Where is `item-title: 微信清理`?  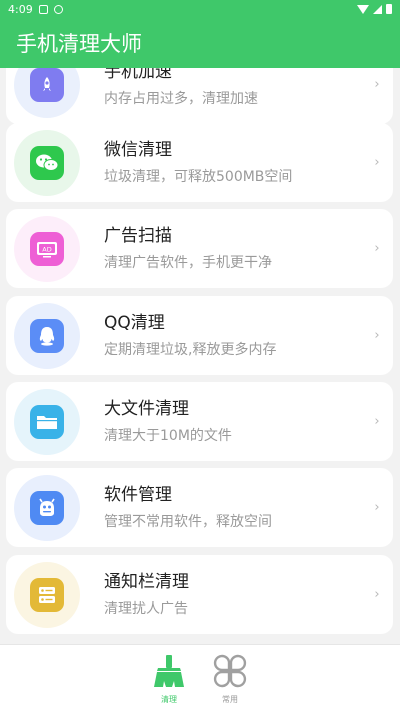 item-title: 微信清理 is located at coordinates (138, 149).